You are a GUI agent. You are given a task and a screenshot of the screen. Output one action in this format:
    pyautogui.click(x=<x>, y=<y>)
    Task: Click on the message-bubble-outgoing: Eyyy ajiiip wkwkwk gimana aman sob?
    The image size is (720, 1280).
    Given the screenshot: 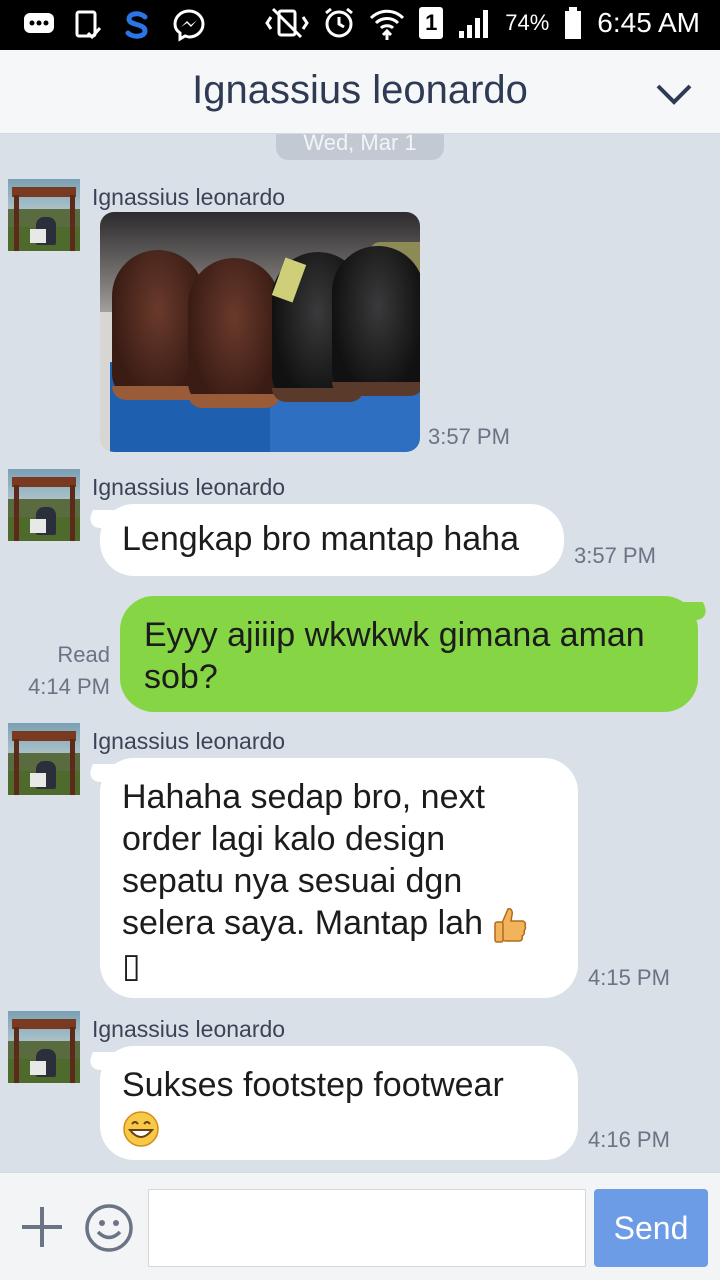 What is the action you would take?
    pyautogui.click(x=409, y=654)
    